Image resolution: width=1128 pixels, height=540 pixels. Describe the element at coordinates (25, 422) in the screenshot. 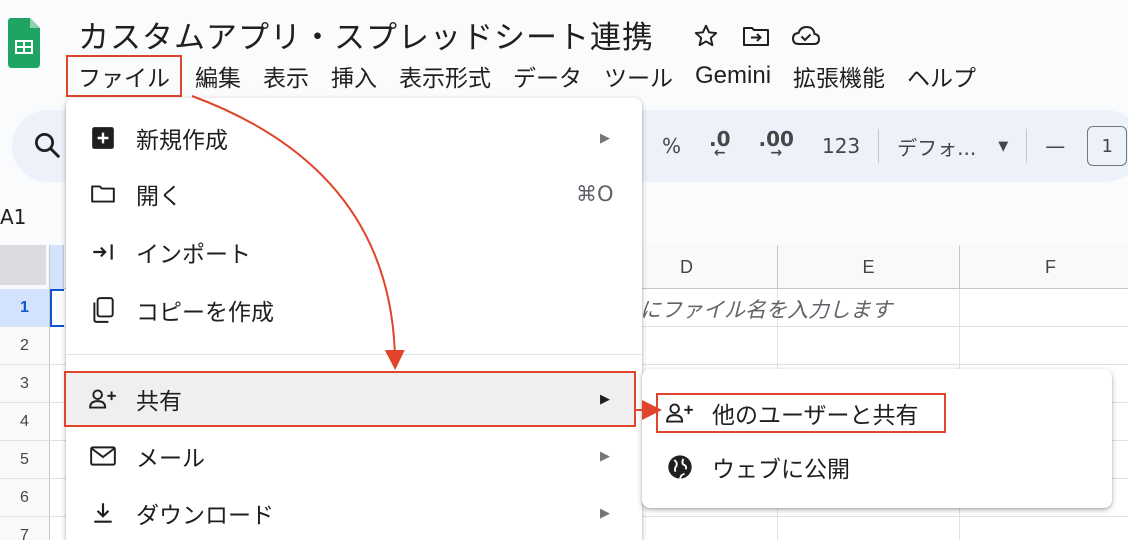

I see `row-header-4: 4` at that location.